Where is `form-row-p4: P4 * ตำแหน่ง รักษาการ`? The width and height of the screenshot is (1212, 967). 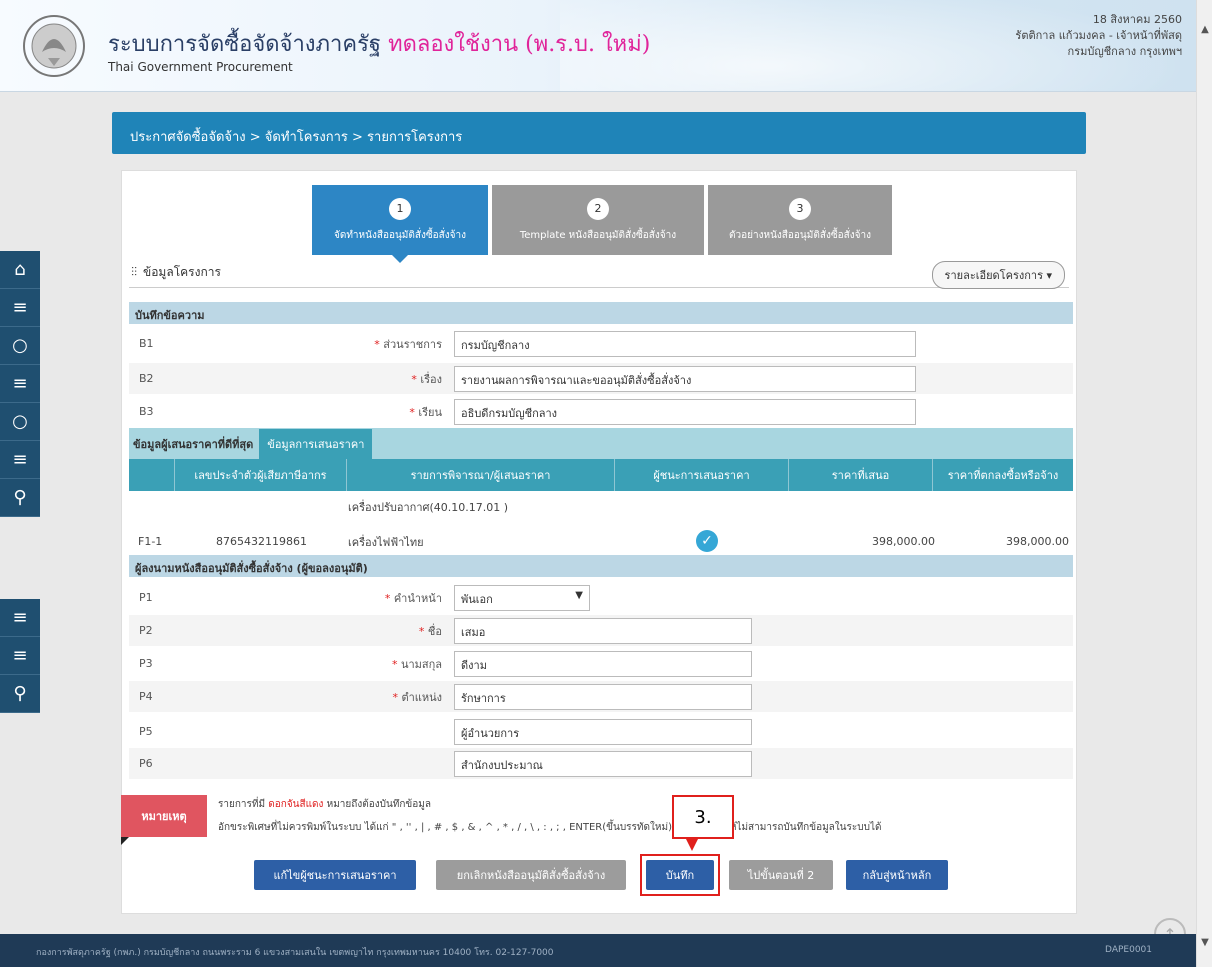
form-row-p4: P4 * ตำแหน่ง รักษาการ is located at coordinates (601, 696).